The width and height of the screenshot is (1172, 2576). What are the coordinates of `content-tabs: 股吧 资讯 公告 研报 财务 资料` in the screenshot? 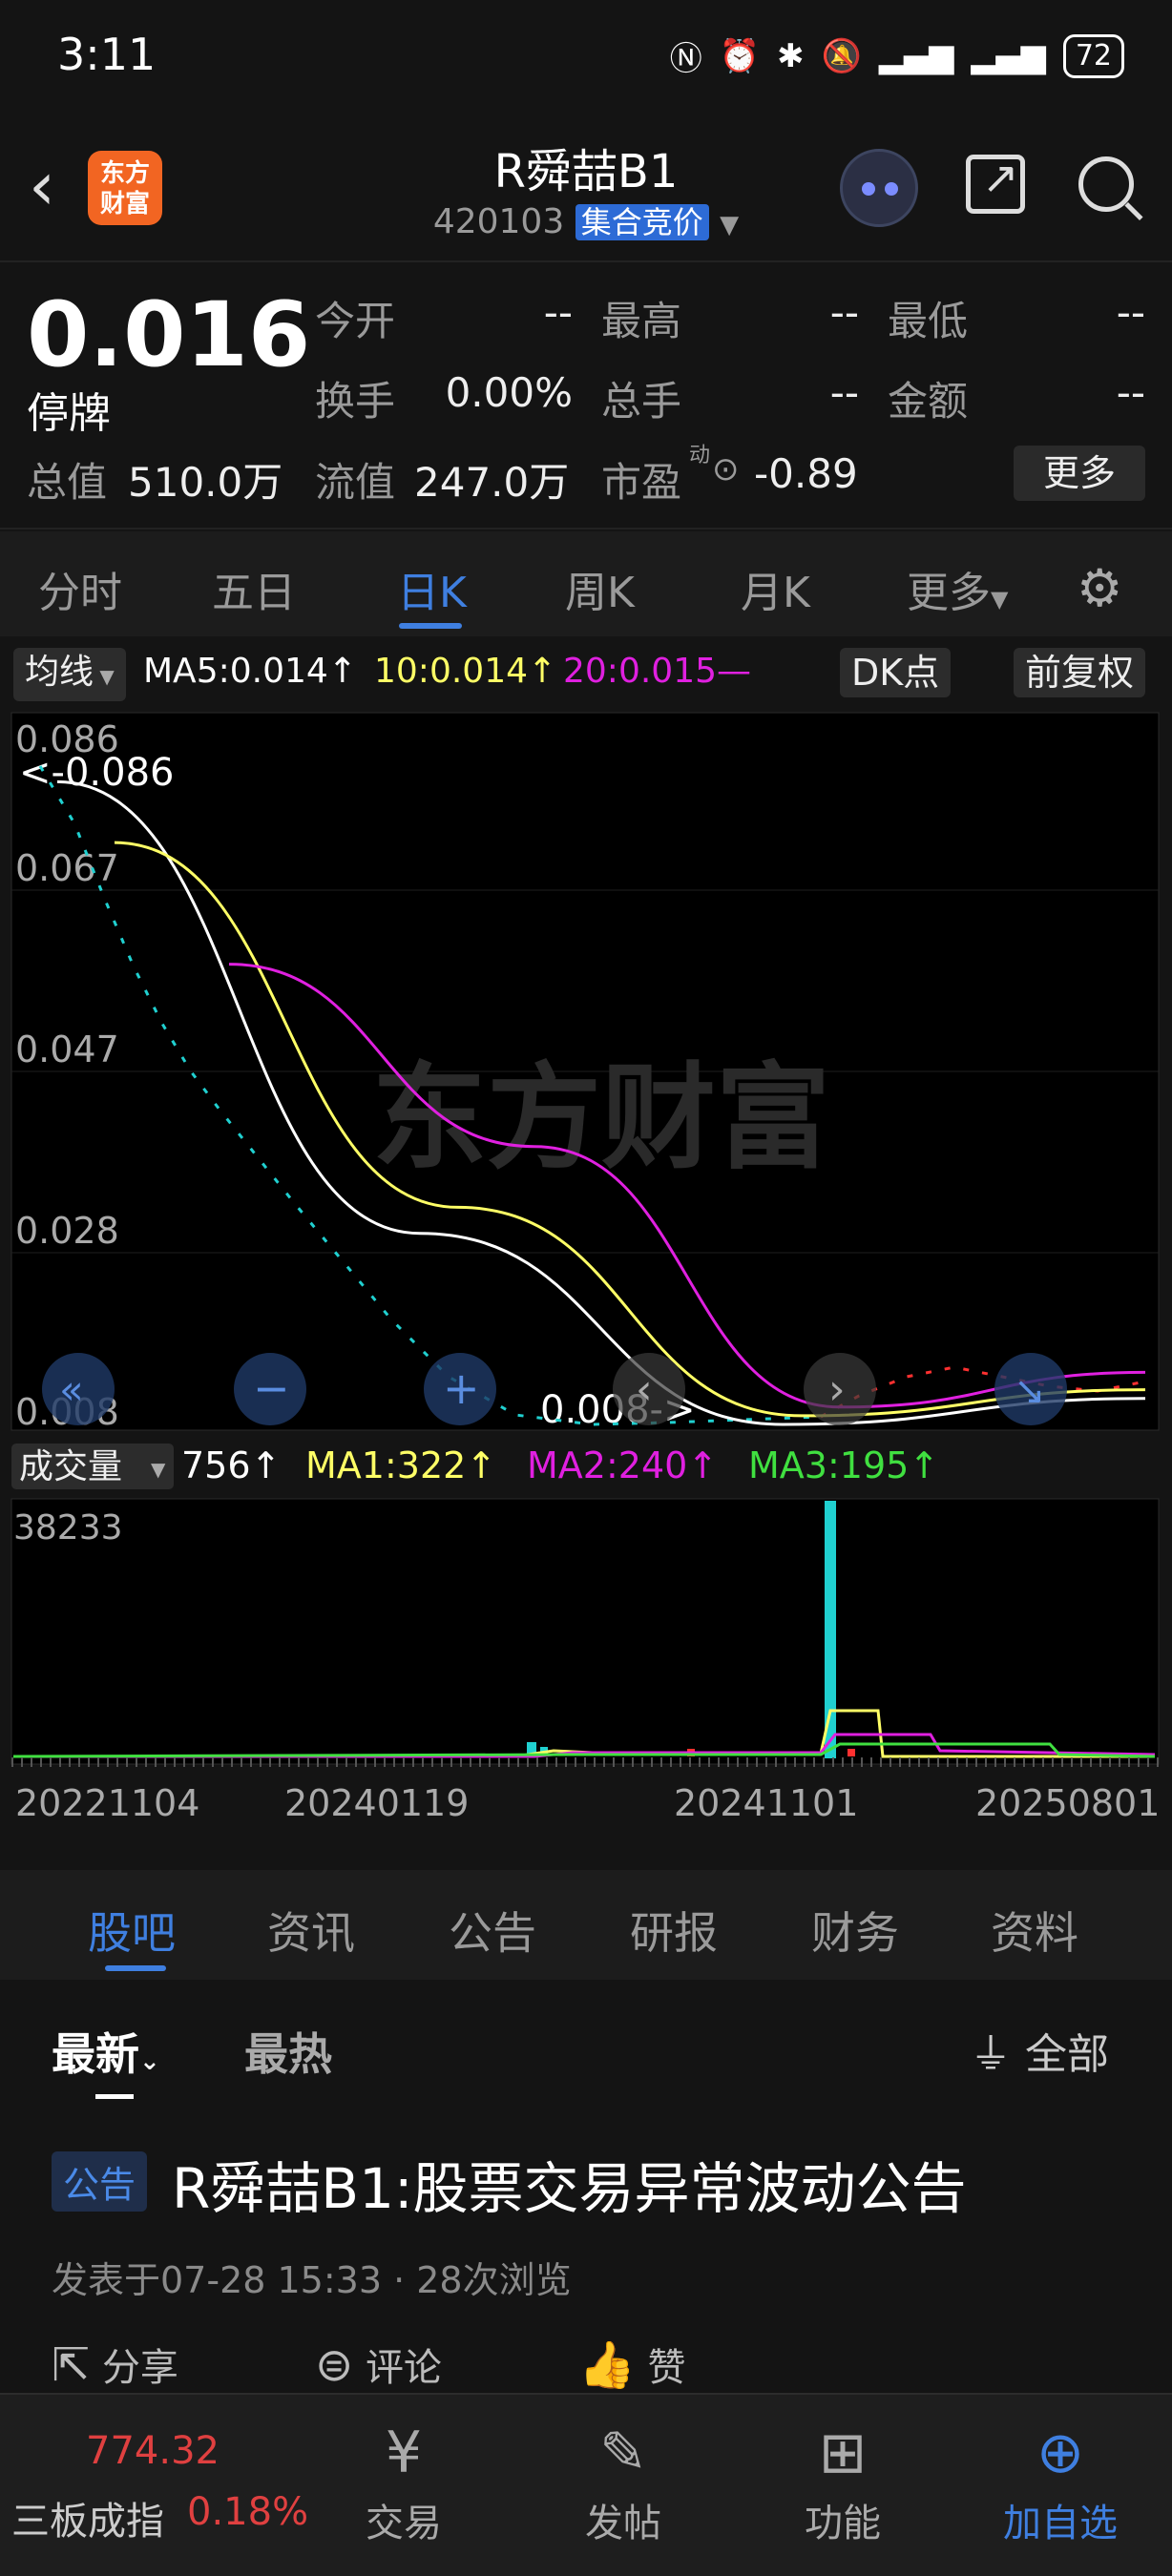 It's located at (586, 1925).